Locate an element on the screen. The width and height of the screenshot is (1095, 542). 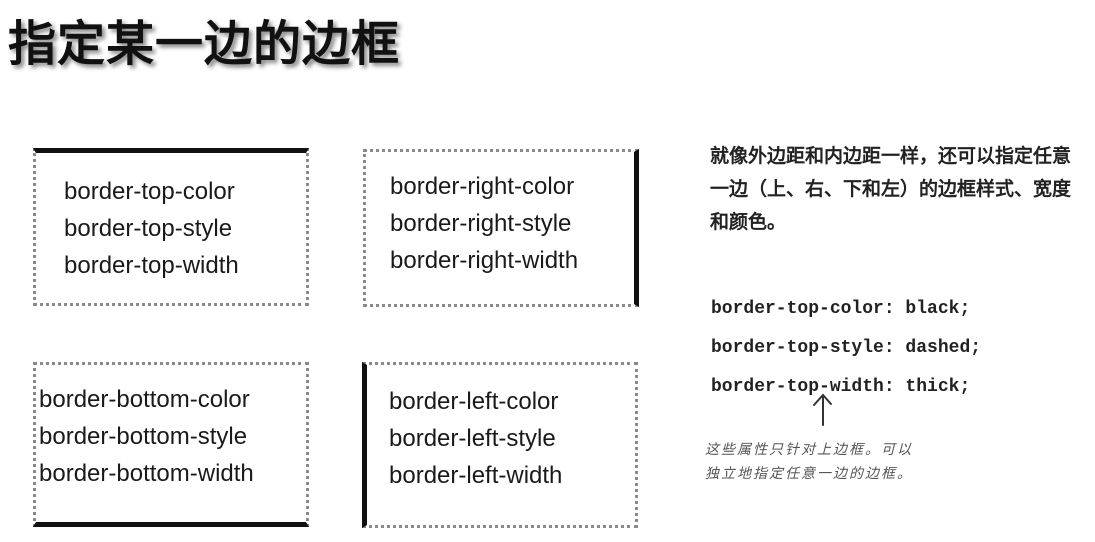
property-label: border-right-color is located at coordinates (482, 186).